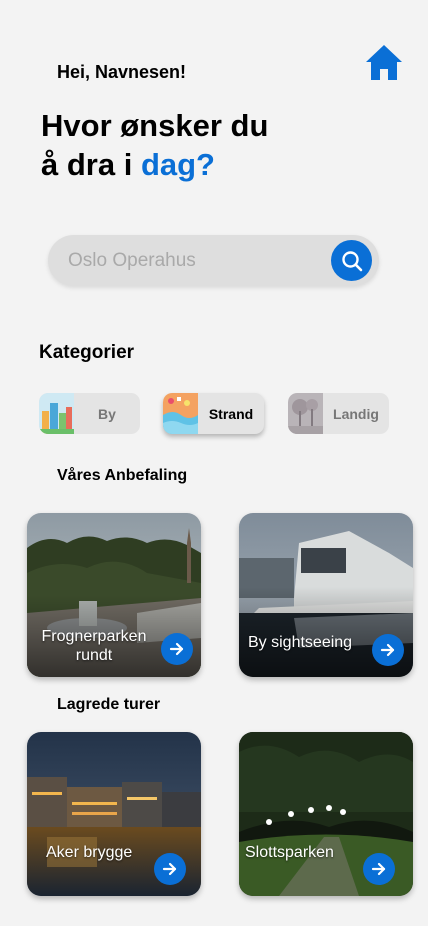 The image size is (428, 926). Describe the element at coordinates (109, 704) in the screenshot. I see `saved-trips-title: Lagrede turer` at that location.